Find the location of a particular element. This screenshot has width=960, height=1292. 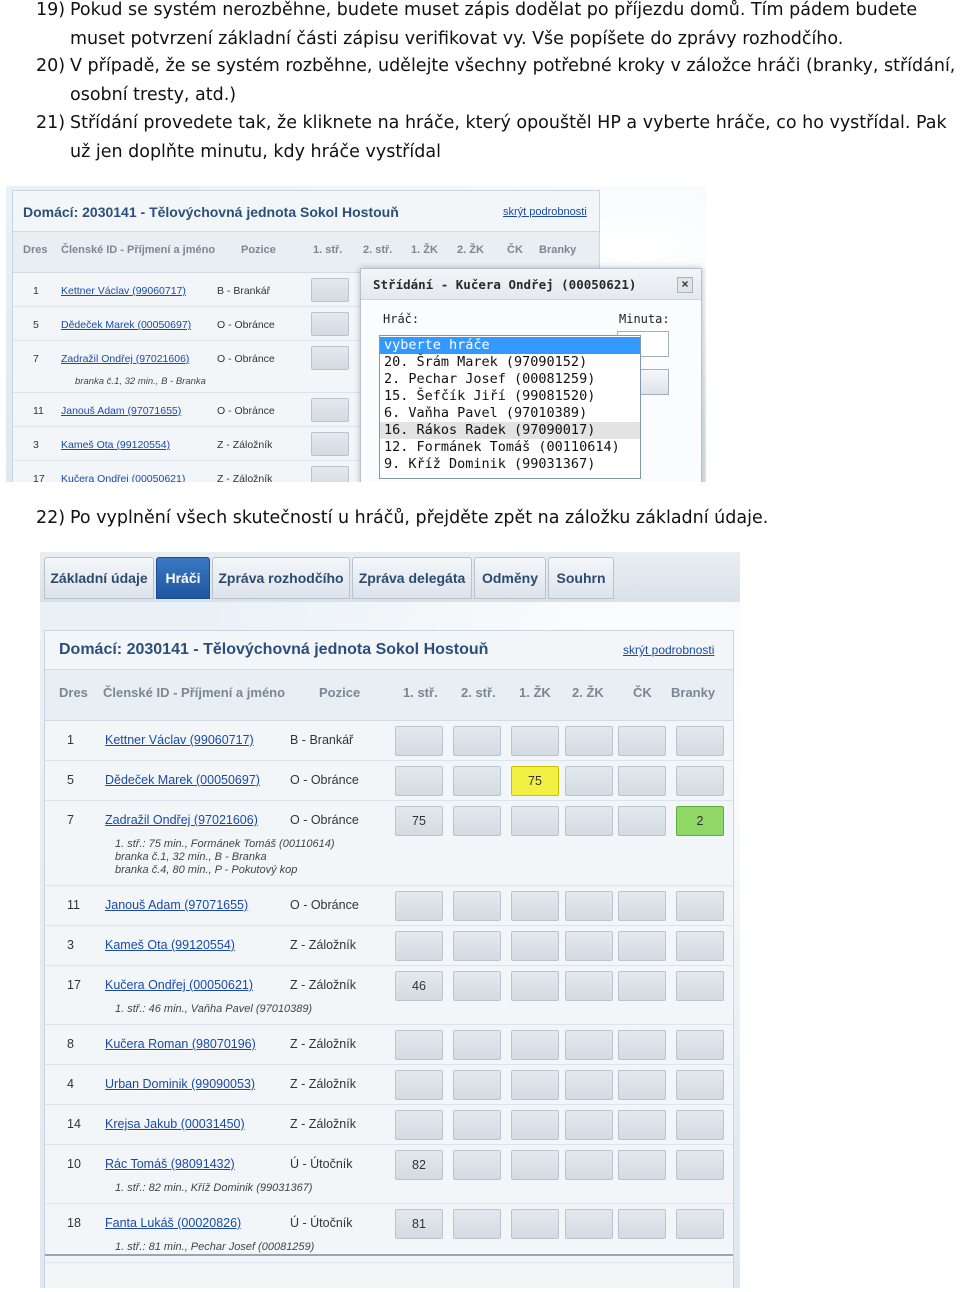

player-name-link: Fanta Lukáš (00020826) is located at coordinates (173, 1223).